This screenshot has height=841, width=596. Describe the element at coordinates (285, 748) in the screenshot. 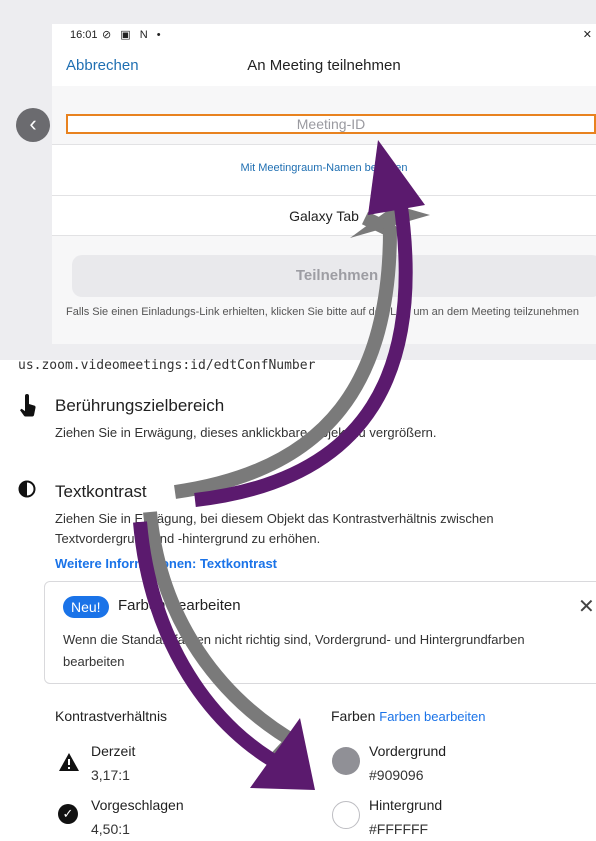

I see `gray-arrow-lower-head` at that location.